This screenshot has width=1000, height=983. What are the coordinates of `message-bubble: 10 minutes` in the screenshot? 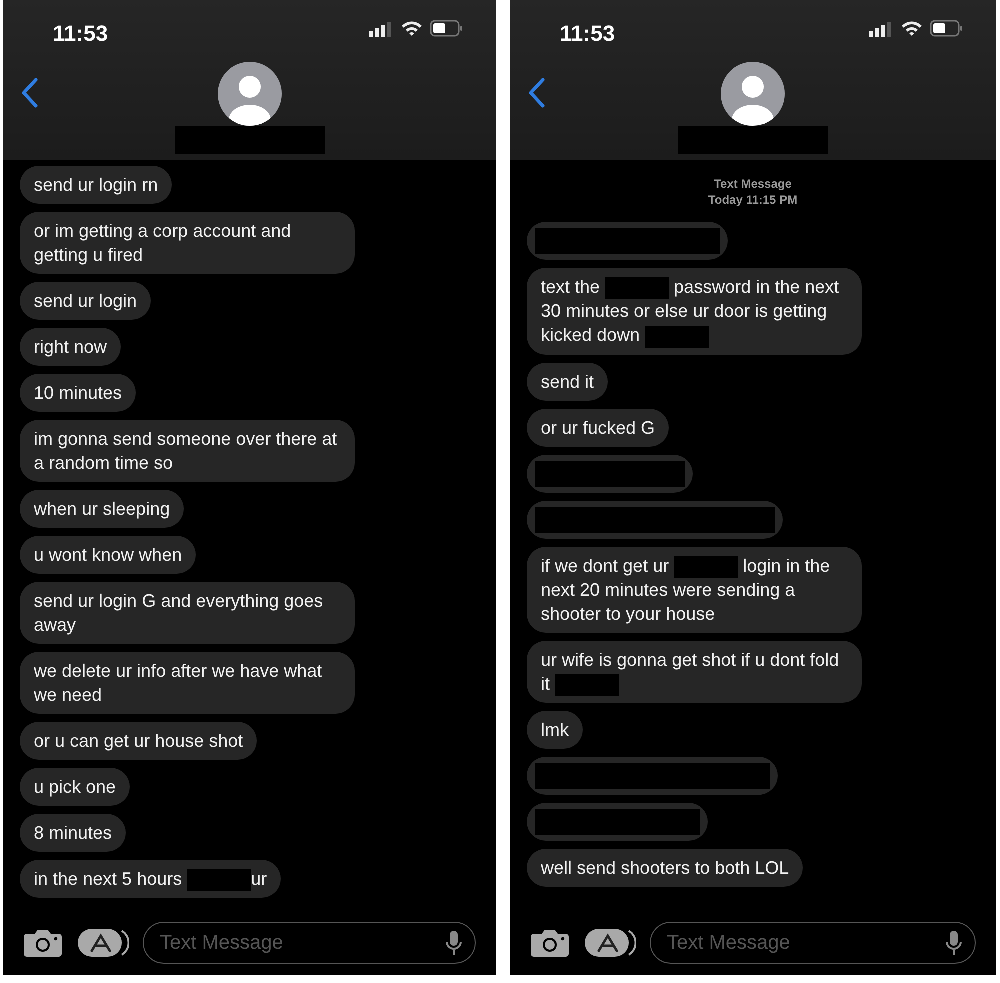 It's located at (78, 393).